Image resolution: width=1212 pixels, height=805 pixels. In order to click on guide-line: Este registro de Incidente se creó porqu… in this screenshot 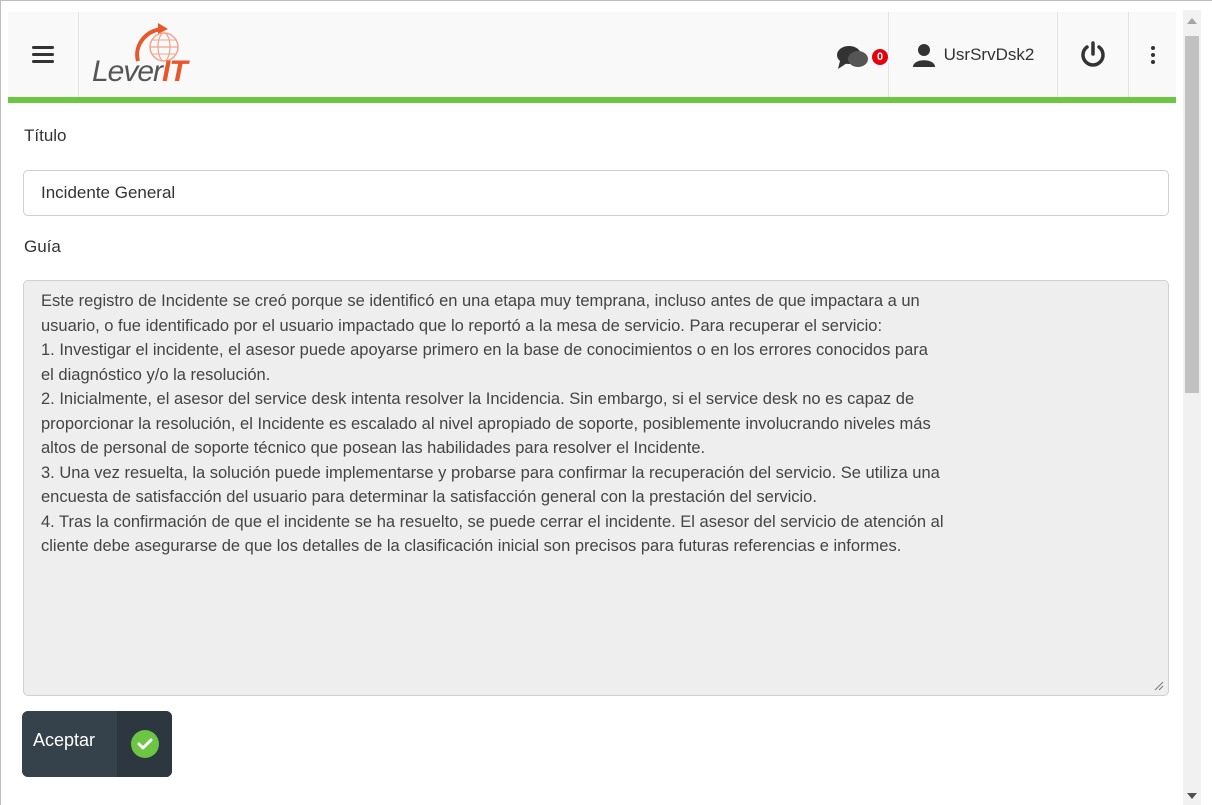, I will do `click(480, 301)`.